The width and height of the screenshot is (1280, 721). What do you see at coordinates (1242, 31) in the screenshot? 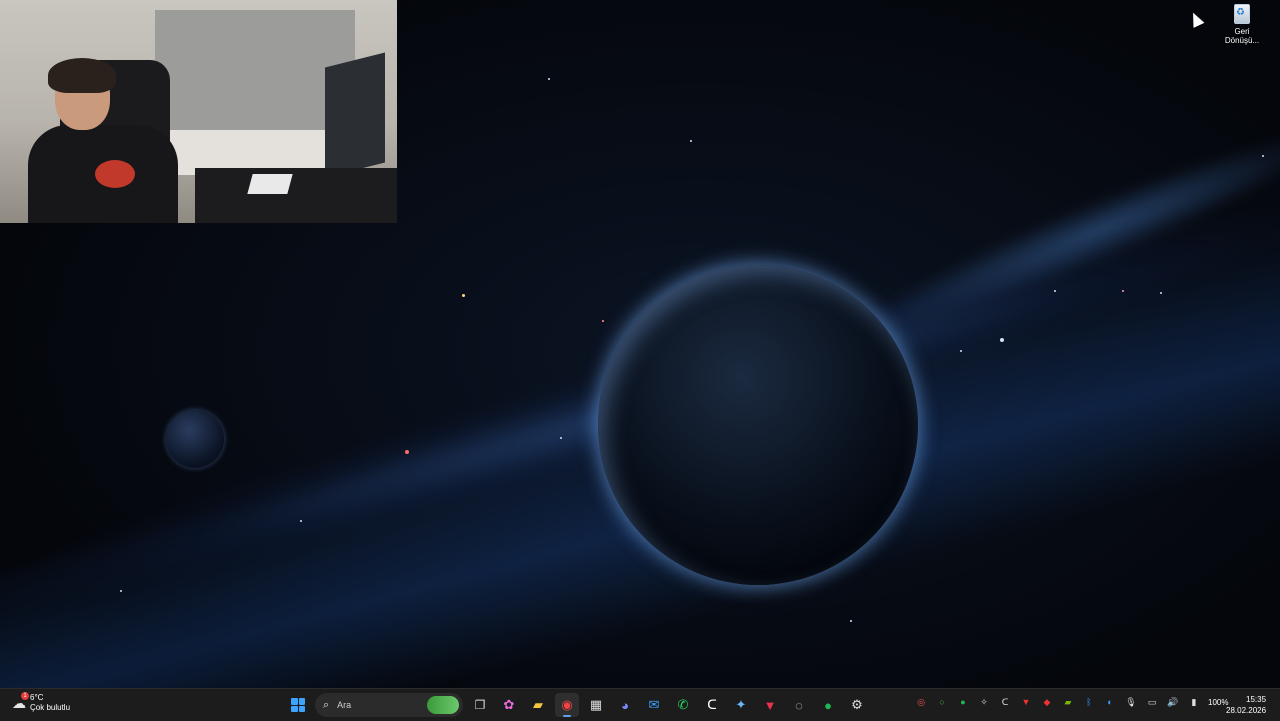
I see `recycle-bin-label-line1: Geri` at bounding box center [1242, 31].